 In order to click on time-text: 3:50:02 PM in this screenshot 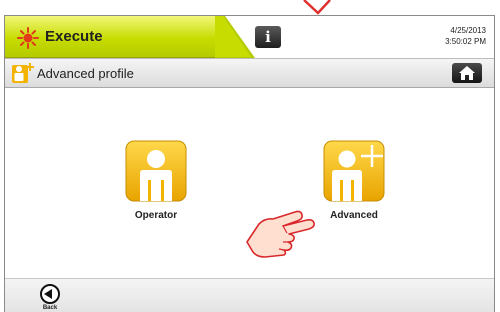, I will do `click(465, 41)`.